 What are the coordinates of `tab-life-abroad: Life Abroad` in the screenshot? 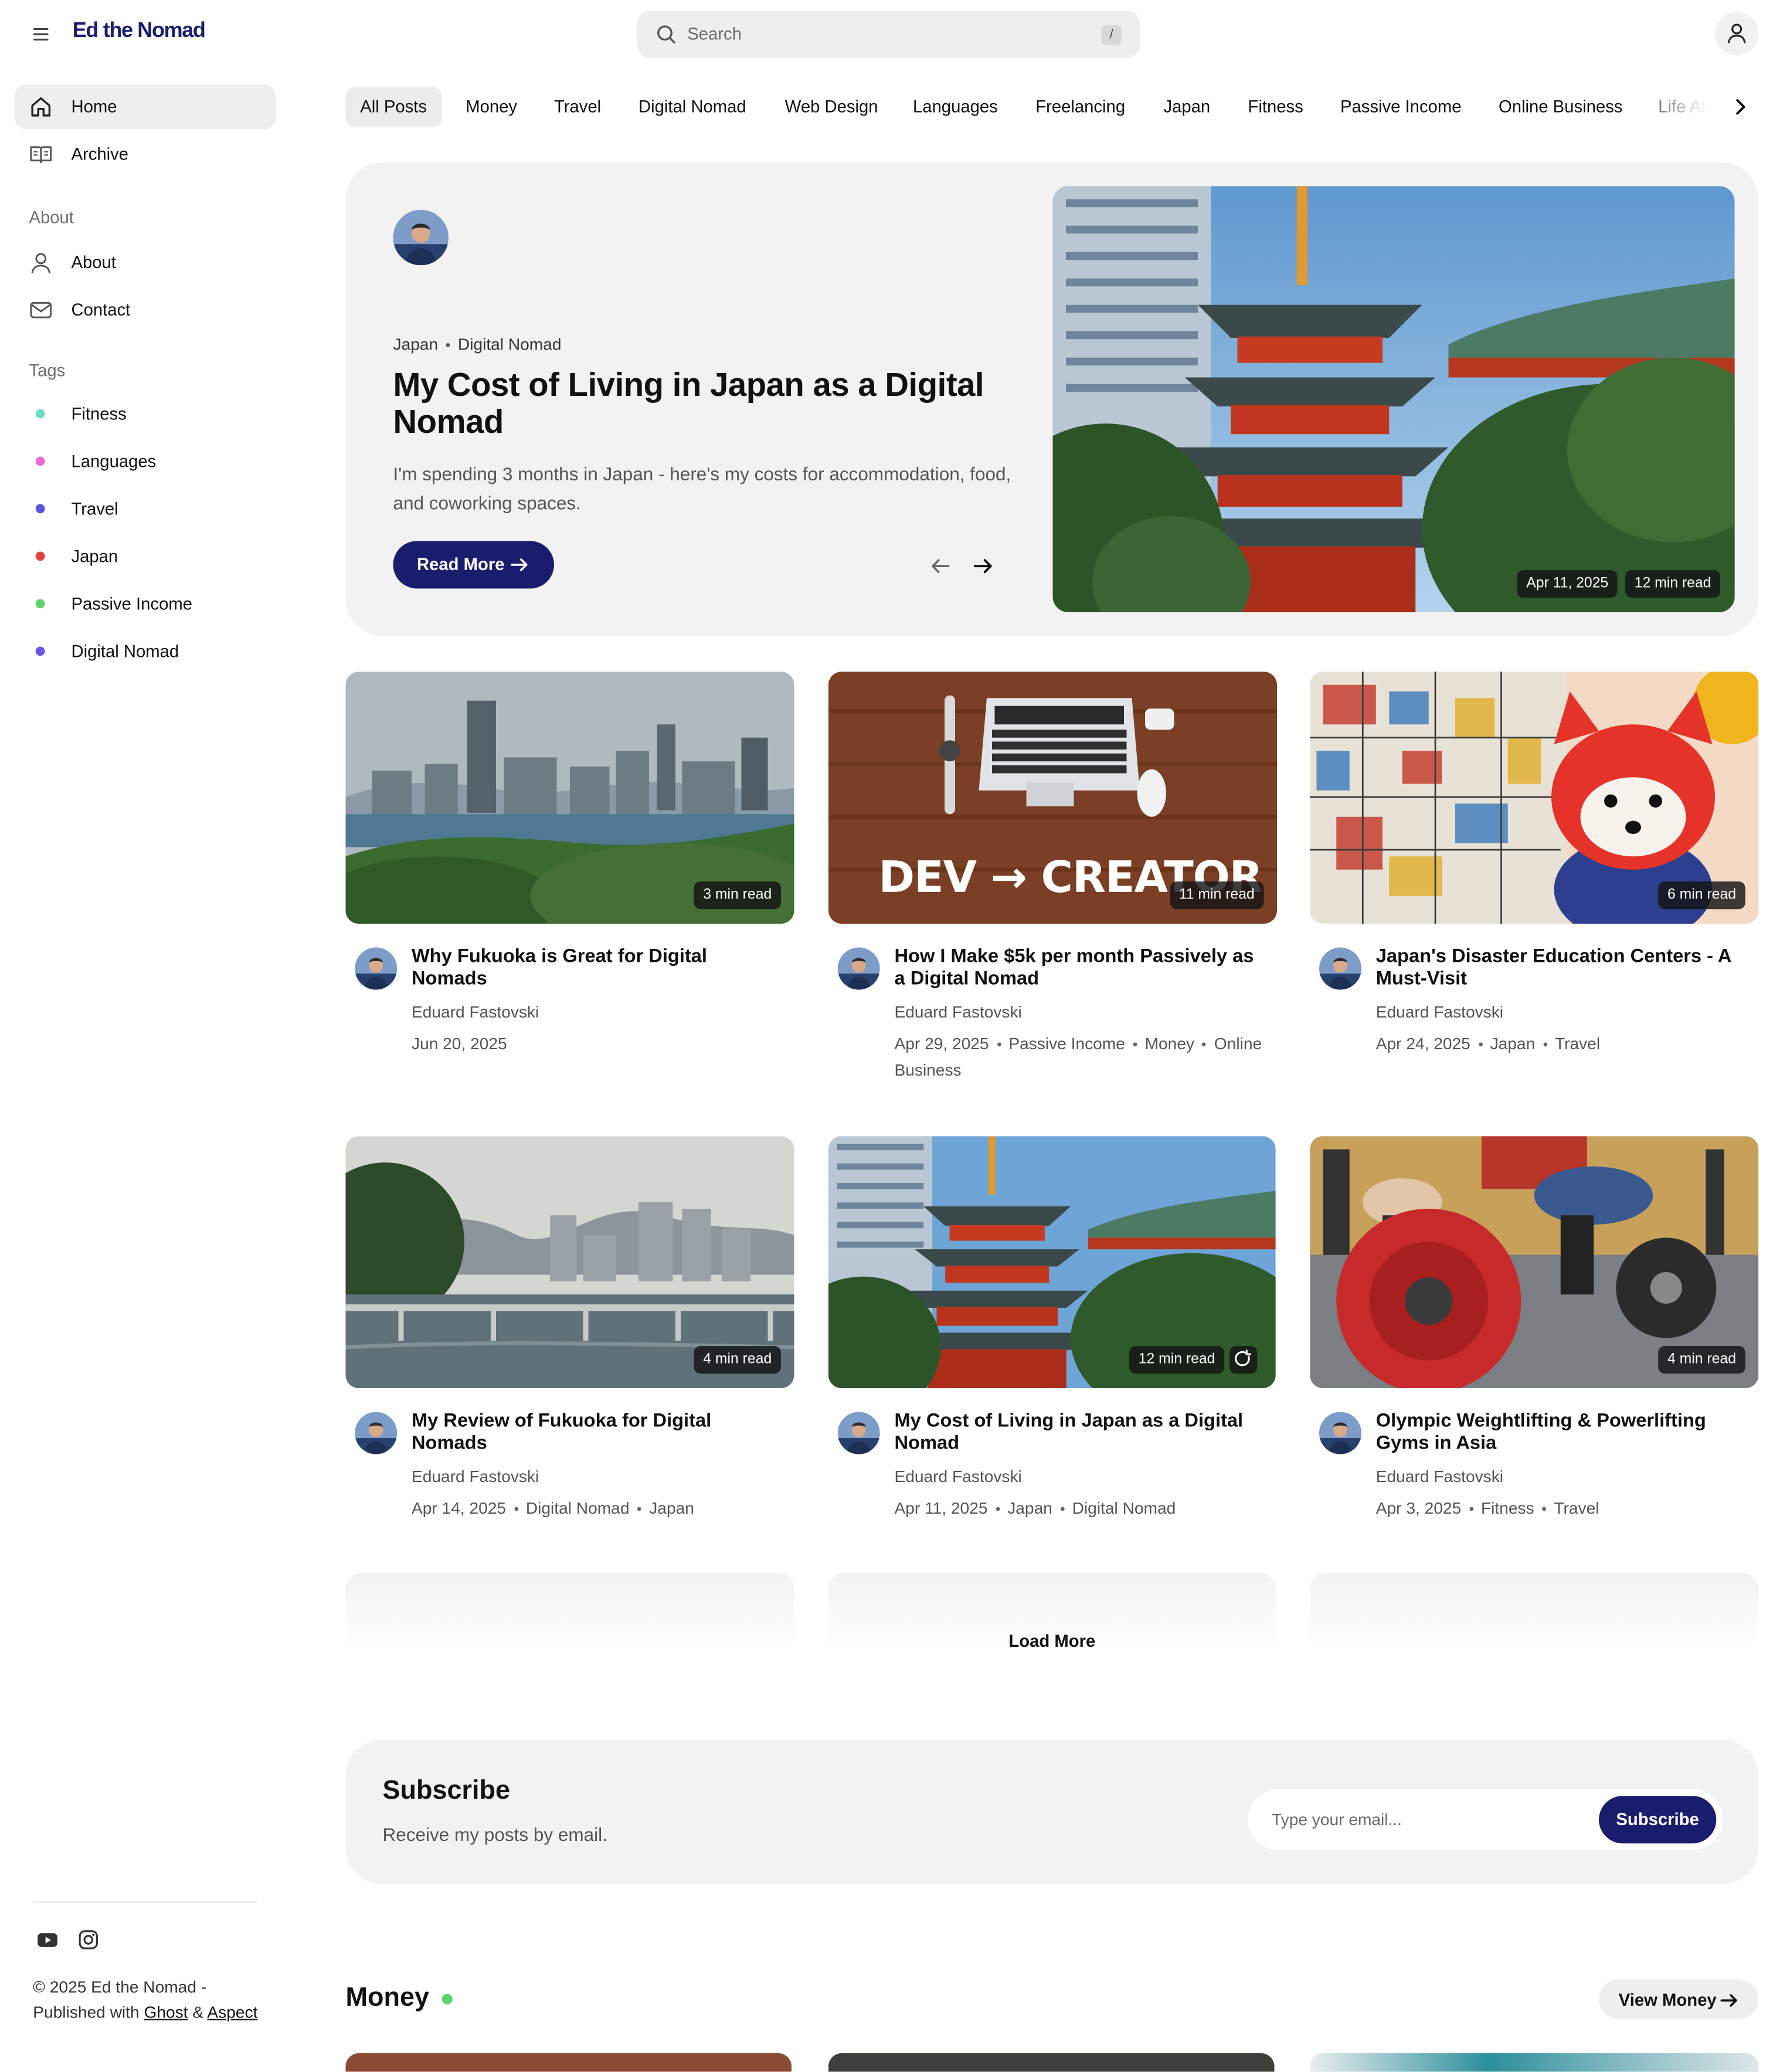 It's located at (1681, 107).